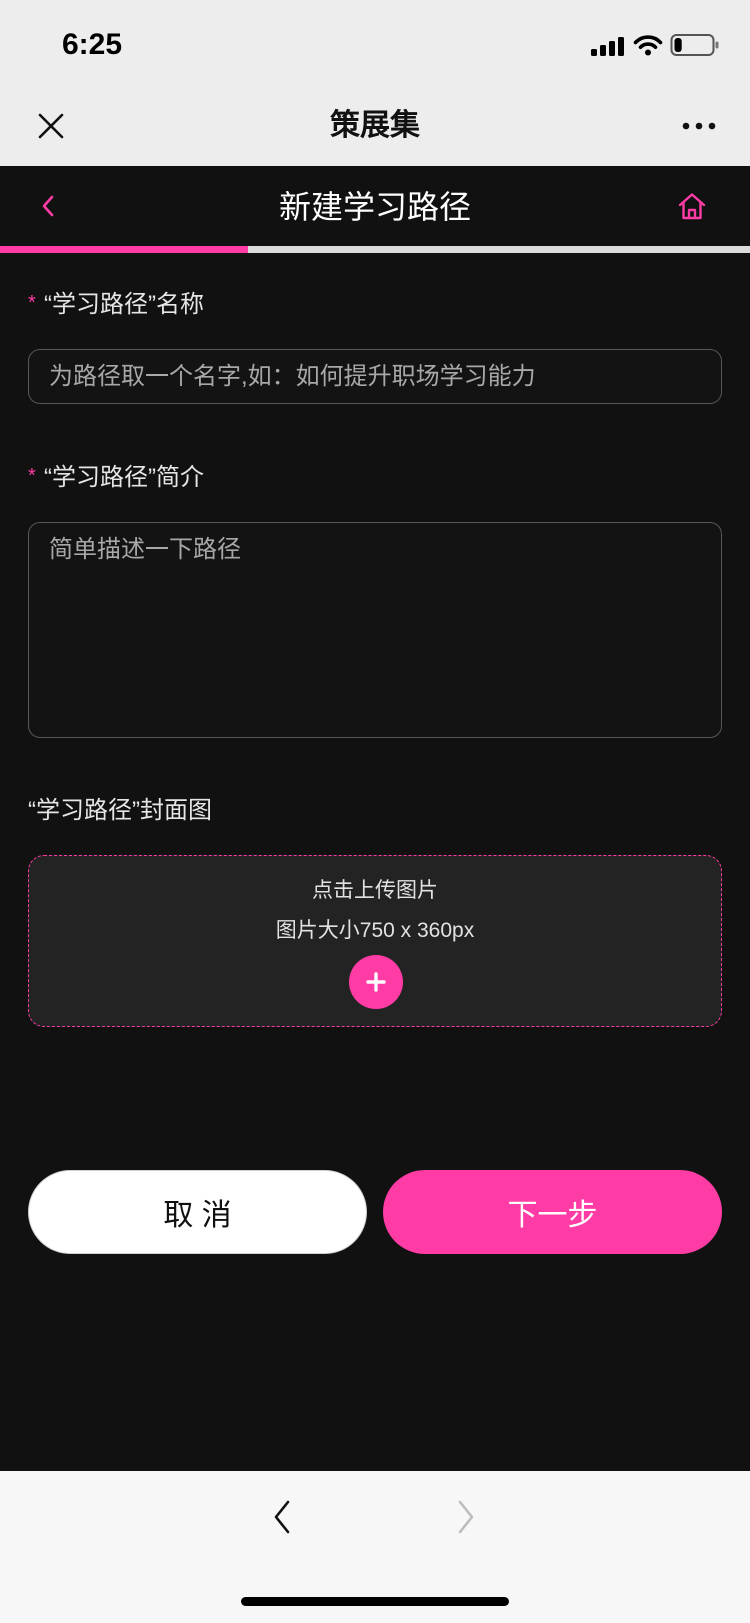 The height and width of the screenshot is (1623, 750). I want to click on intro-label-text: “学习路径”简介, so click(124, 477).